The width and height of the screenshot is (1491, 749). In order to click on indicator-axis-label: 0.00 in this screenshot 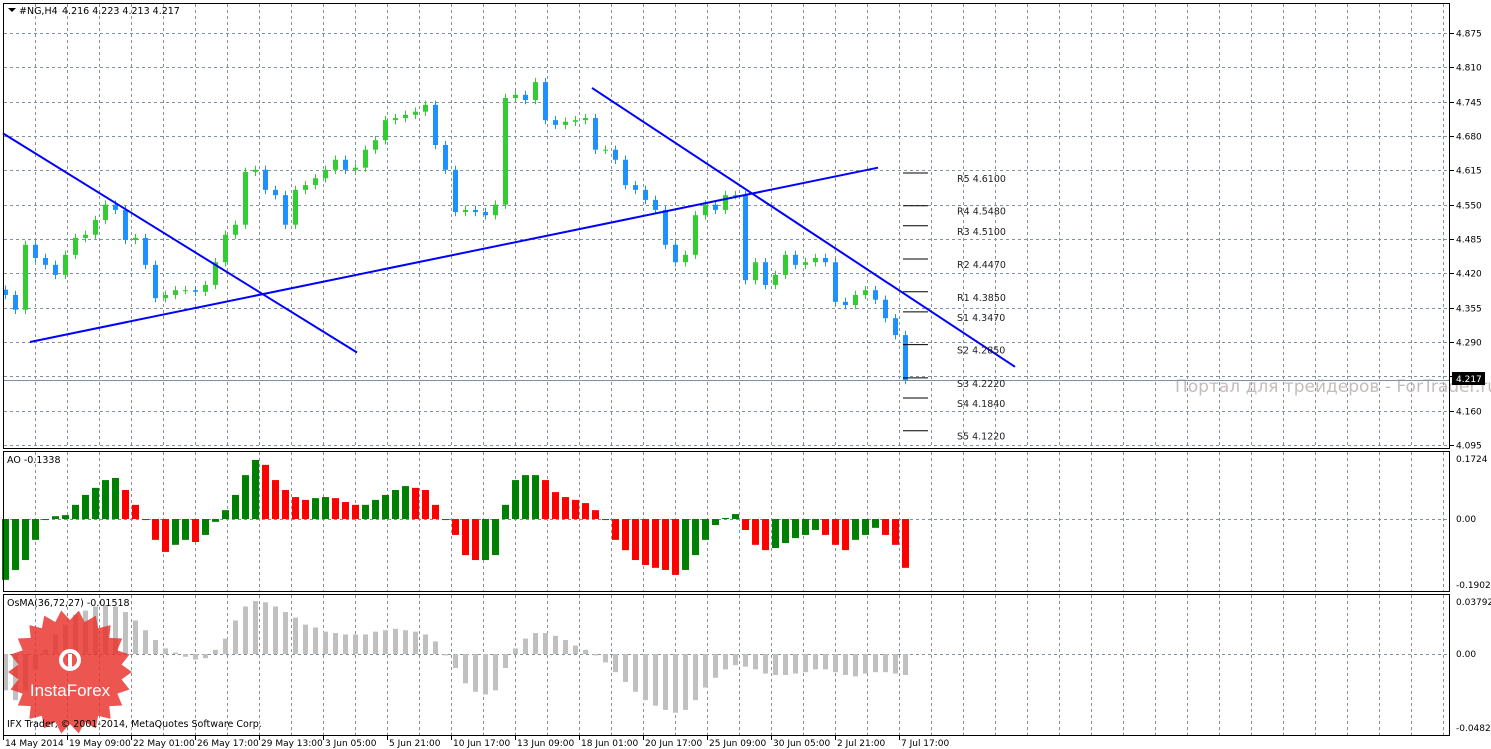, I will do `click(1466, 655)`.